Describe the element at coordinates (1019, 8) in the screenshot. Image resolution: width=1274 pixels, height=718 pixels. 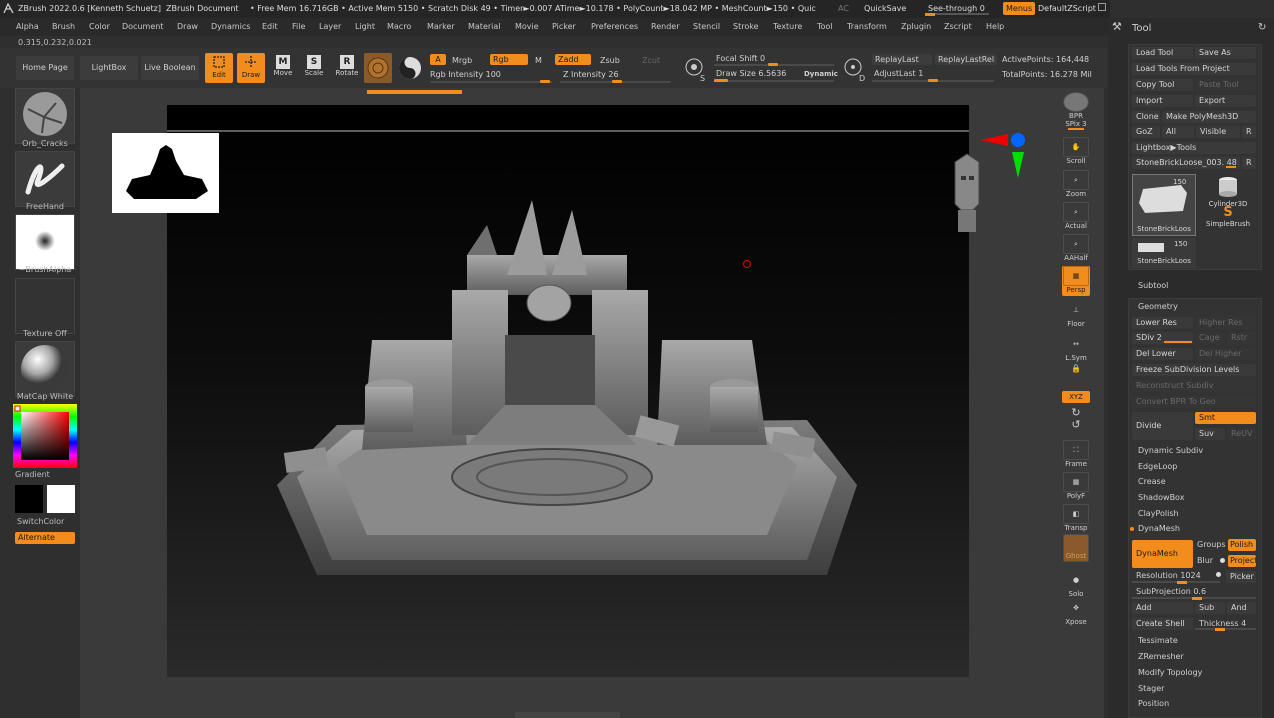
I see `menus-button: Menus` at that location.